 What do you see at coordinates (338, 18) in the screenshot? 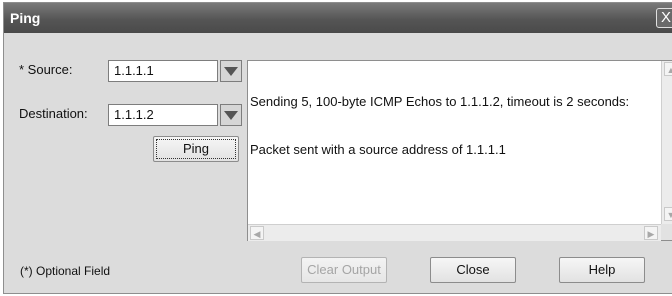
I see `title-bar: Ping X` at bounding box center [338, 18].